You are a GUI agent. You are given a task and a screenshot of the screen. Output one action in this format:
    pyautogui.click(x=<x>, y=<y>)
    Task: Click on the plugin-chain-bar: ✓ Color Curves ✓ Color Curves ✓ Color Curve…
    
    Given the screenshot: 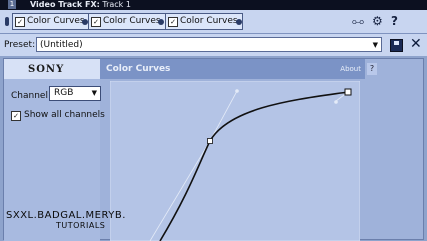 What is the action you would take?
    pyautogui.click(x=213, y=22)
    